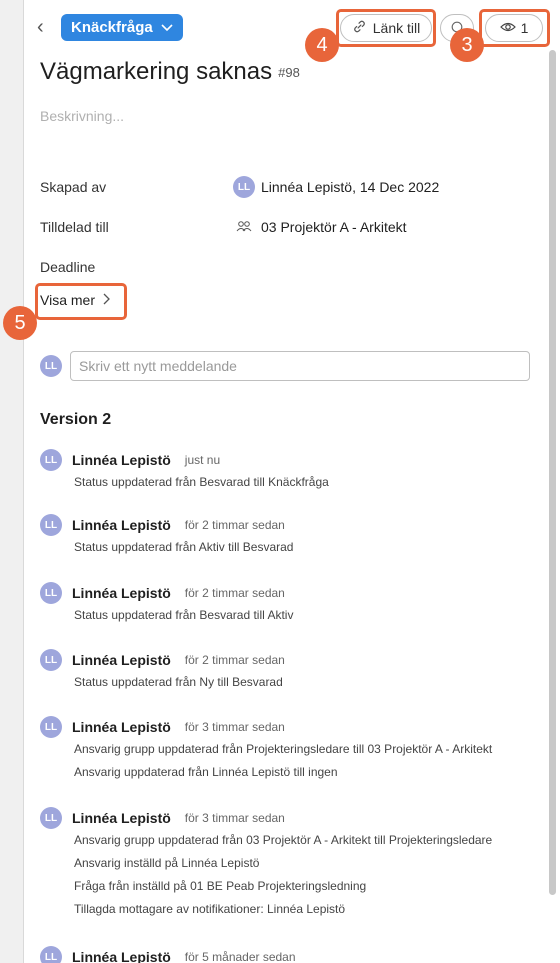 Image resolution: width=560 pixels, height=963 pixels. I want to click on chevron-down-icon, so click(167, 28).